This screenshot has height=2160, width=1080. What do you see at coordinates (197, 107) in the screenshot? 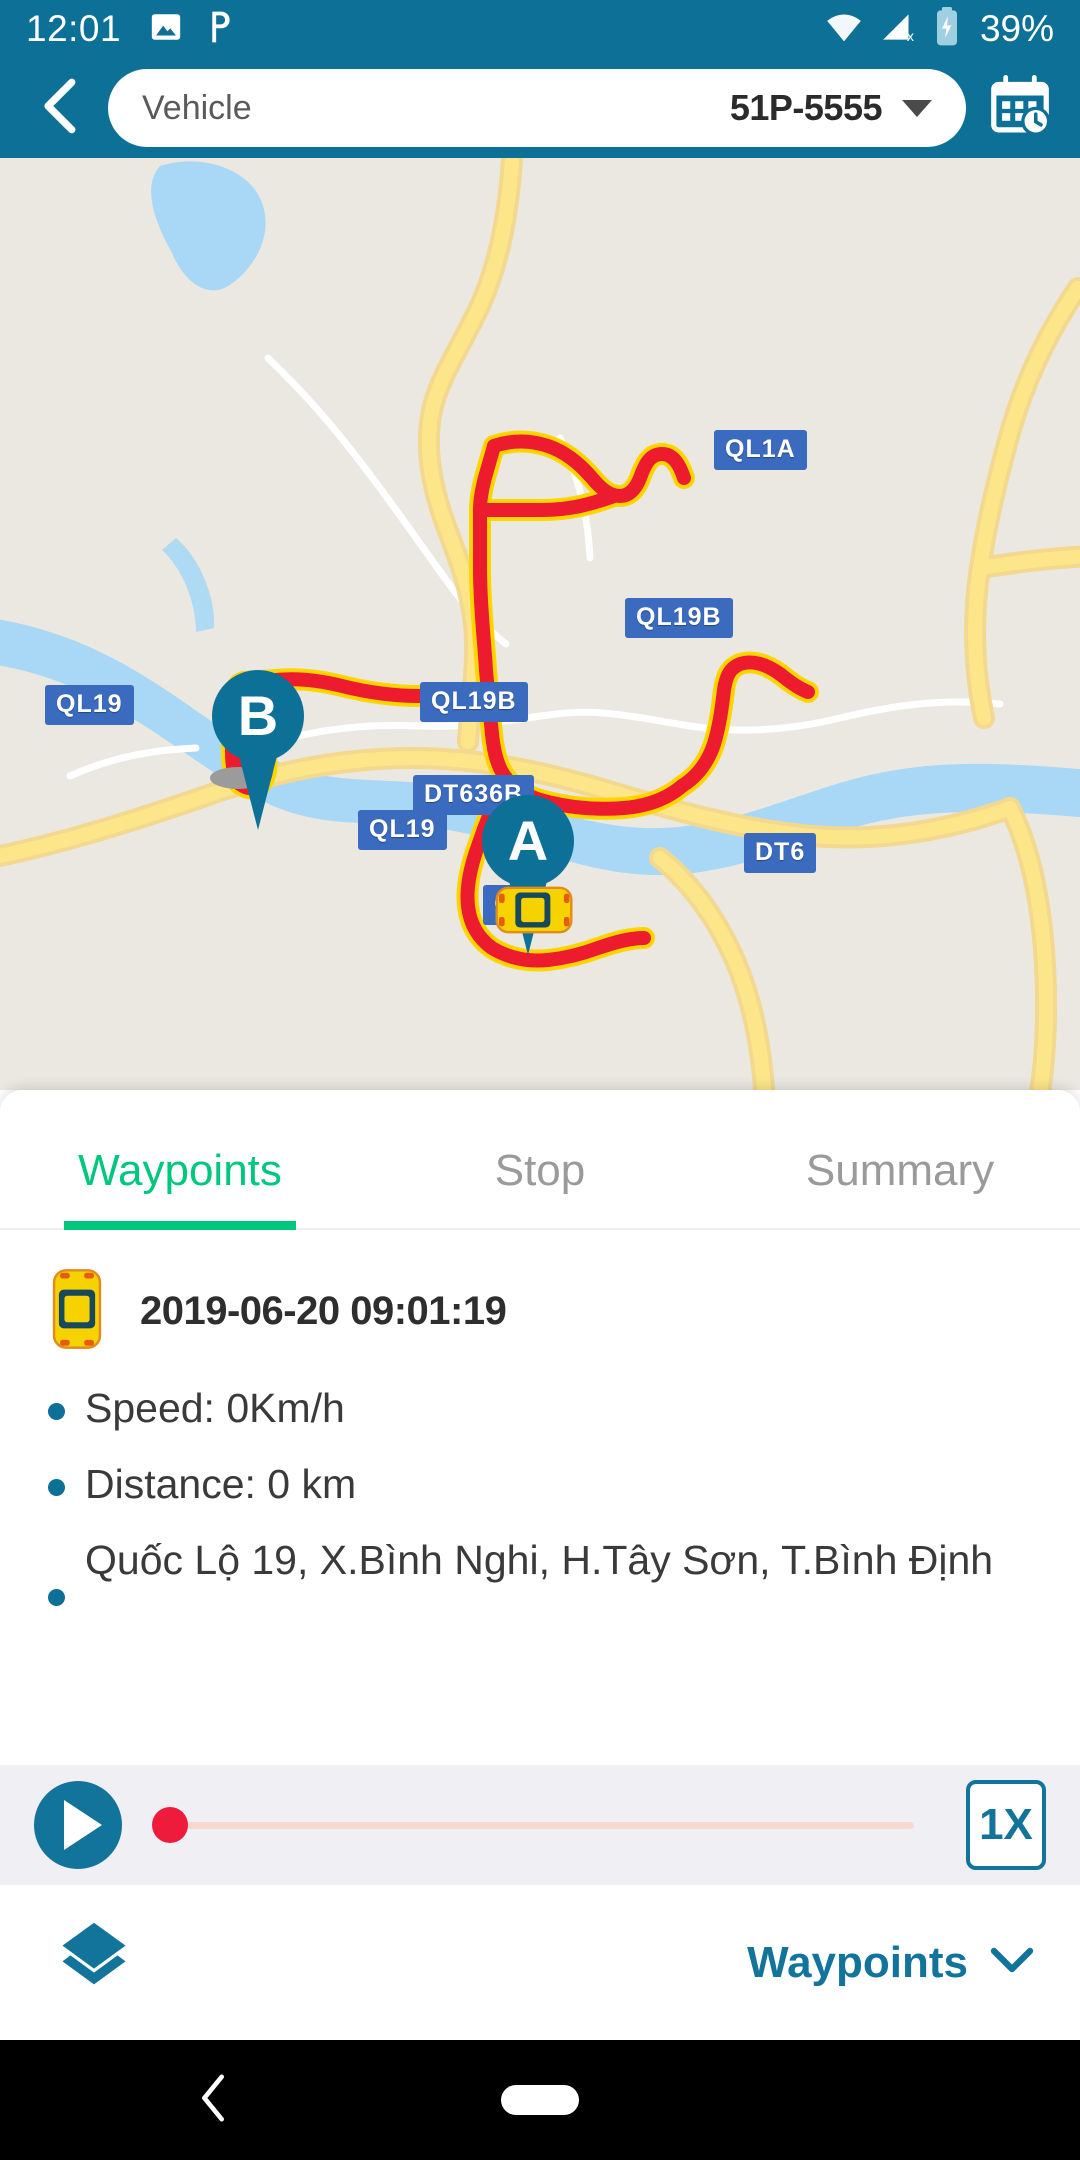
I see `vehicle-selector-label: Vehicle` at bounding box center [197, 107].